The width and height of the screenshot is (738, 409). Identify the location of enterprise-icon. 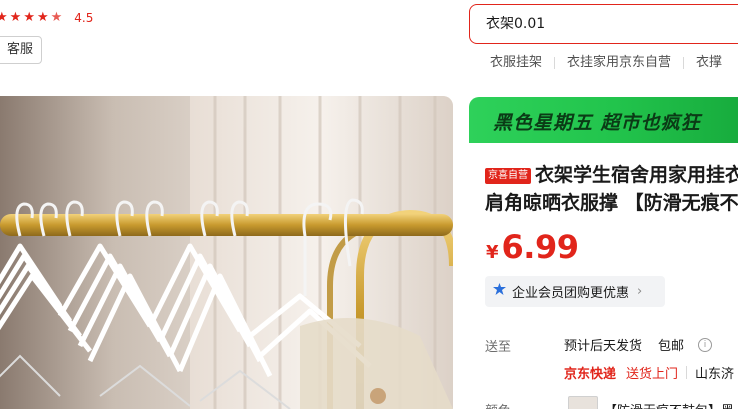
(499, 291).